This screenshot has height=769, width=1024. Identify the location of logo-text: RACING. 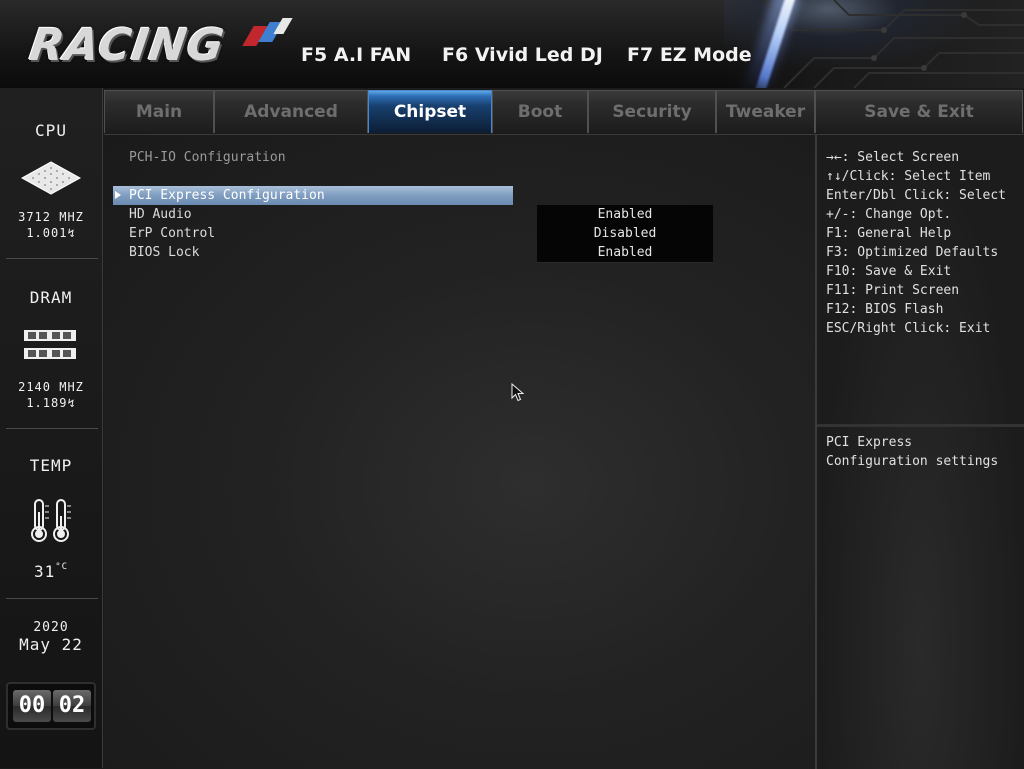
(127, 45).